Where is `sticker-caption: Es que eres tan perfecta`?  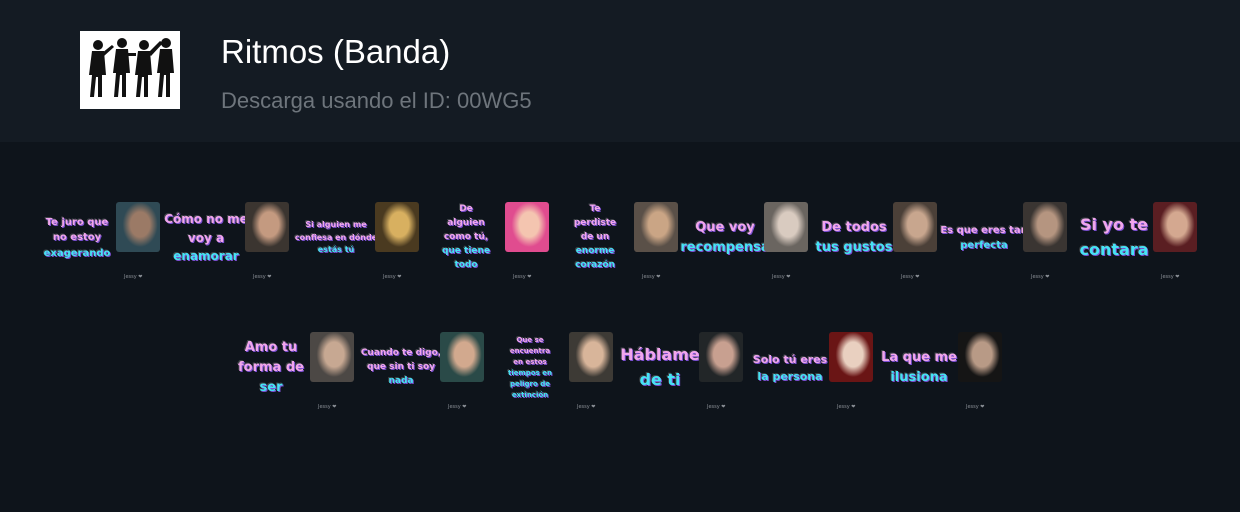 sticker-caption: Es que eres tan perfecta is located at coordinates (983, 238).